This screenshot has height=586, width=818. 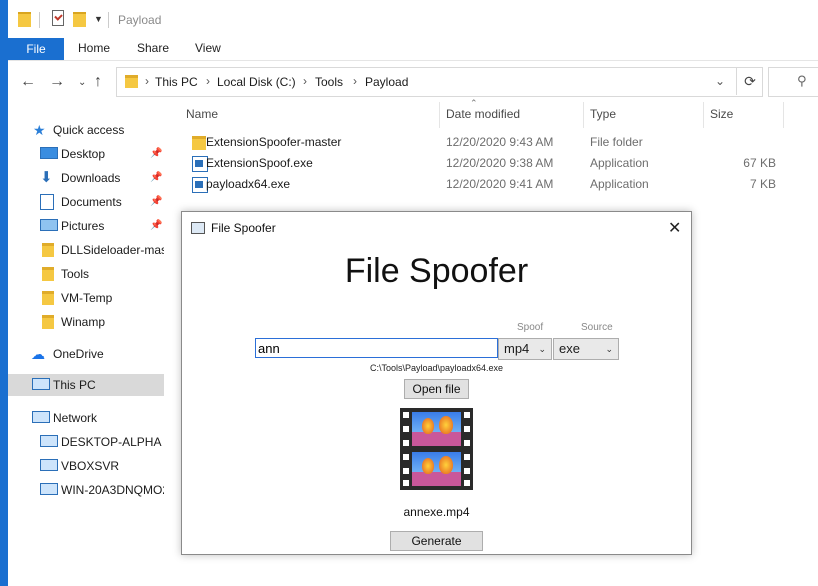 I want to click on file-type: File folder, so click(x=616, y=142).